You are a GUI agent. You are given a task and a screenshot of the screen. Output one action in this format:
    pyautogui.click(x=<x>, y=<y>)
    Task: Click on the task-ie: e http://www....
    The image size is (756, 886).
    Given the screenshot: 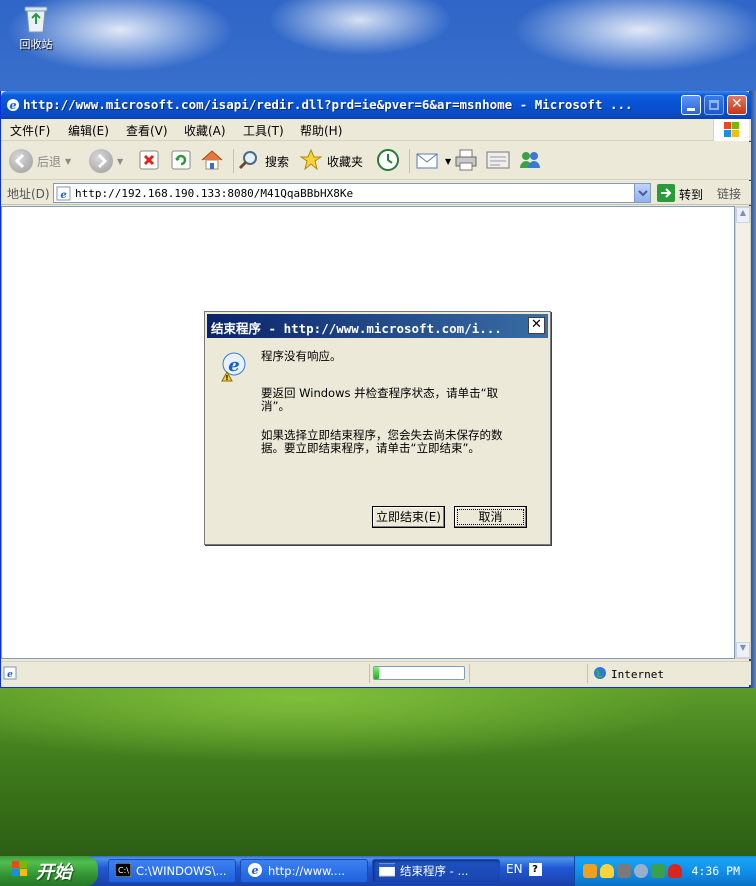 What is the action you would take?
    pyautogui.click(x=304, y=871)
    